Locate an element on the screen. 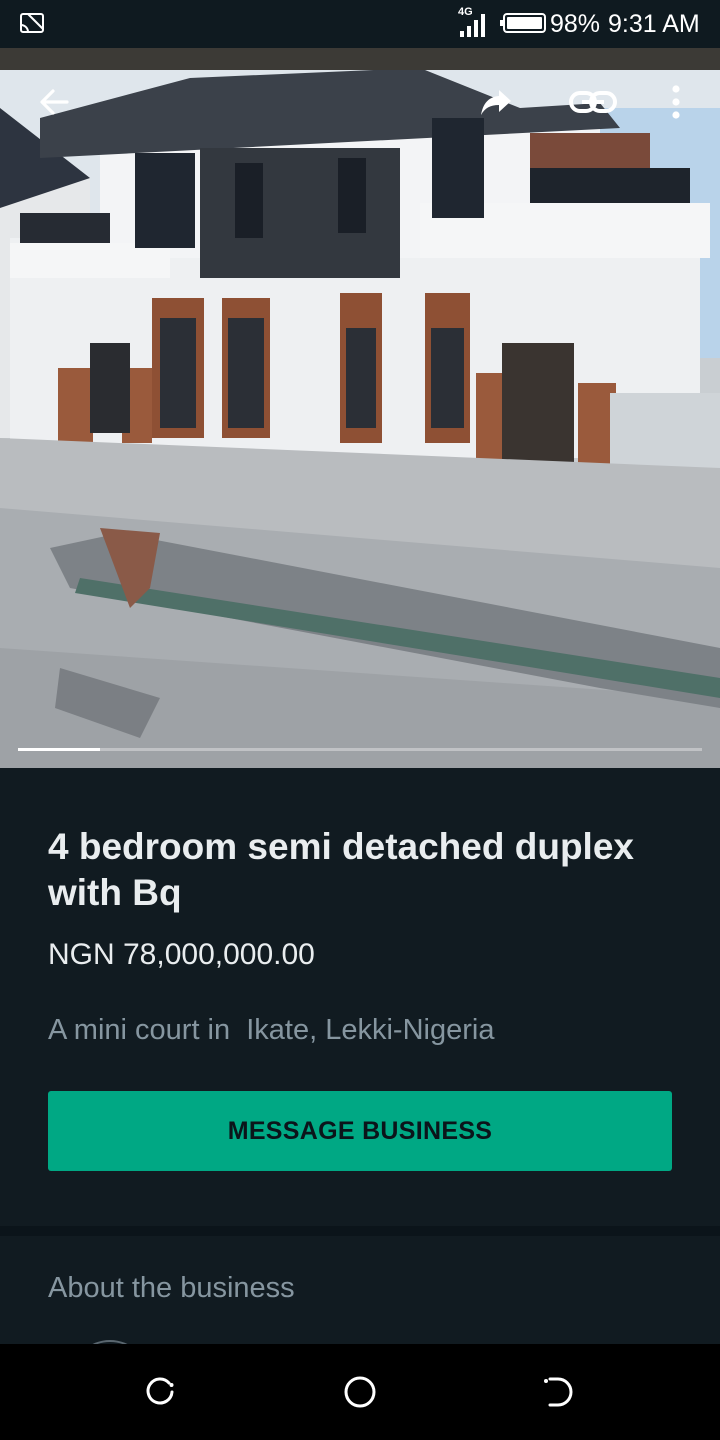 Image resolution: width=720 pixels, height=1440 pixels. home-circle-icon is located at coordinates (360, 1392).